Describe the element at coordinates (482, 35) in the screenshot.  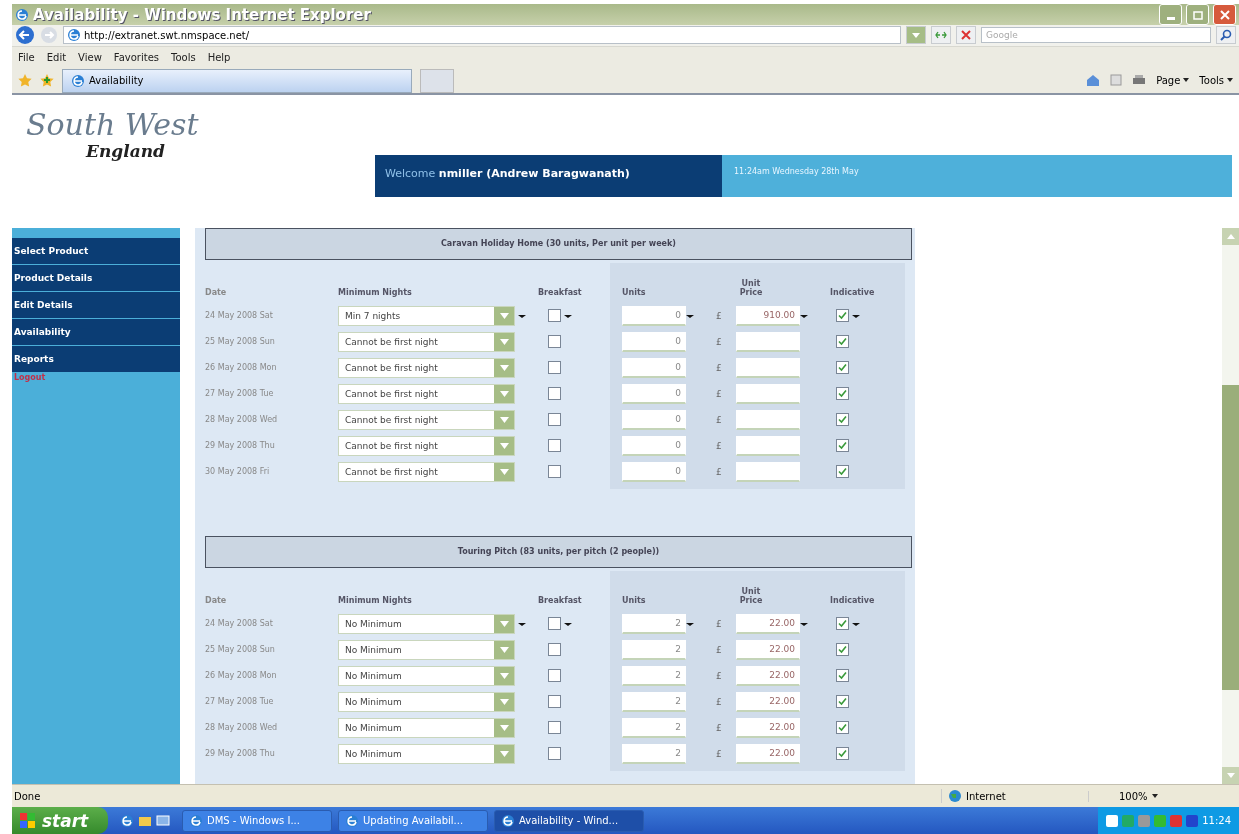
I see `address-field: http://extranet.swt.nmspace.net/` at that location.